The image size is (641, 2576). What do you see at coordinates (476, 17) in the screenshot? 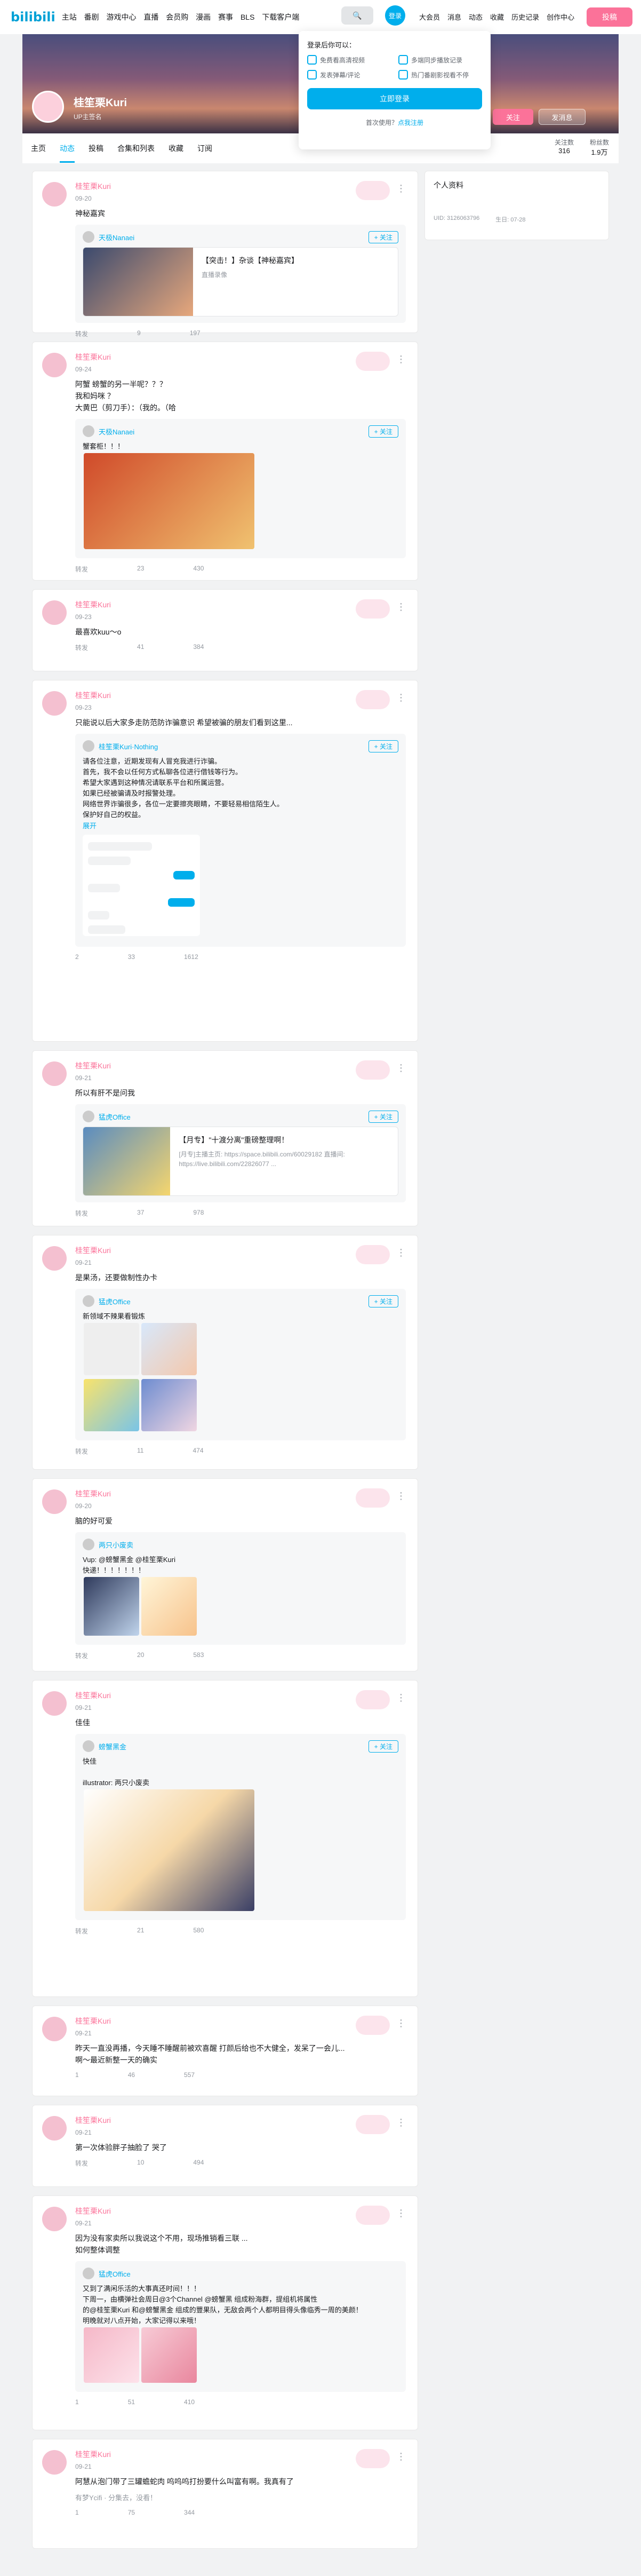
I see `nav-dynamic: 动态` at bounding box center [476, 17].